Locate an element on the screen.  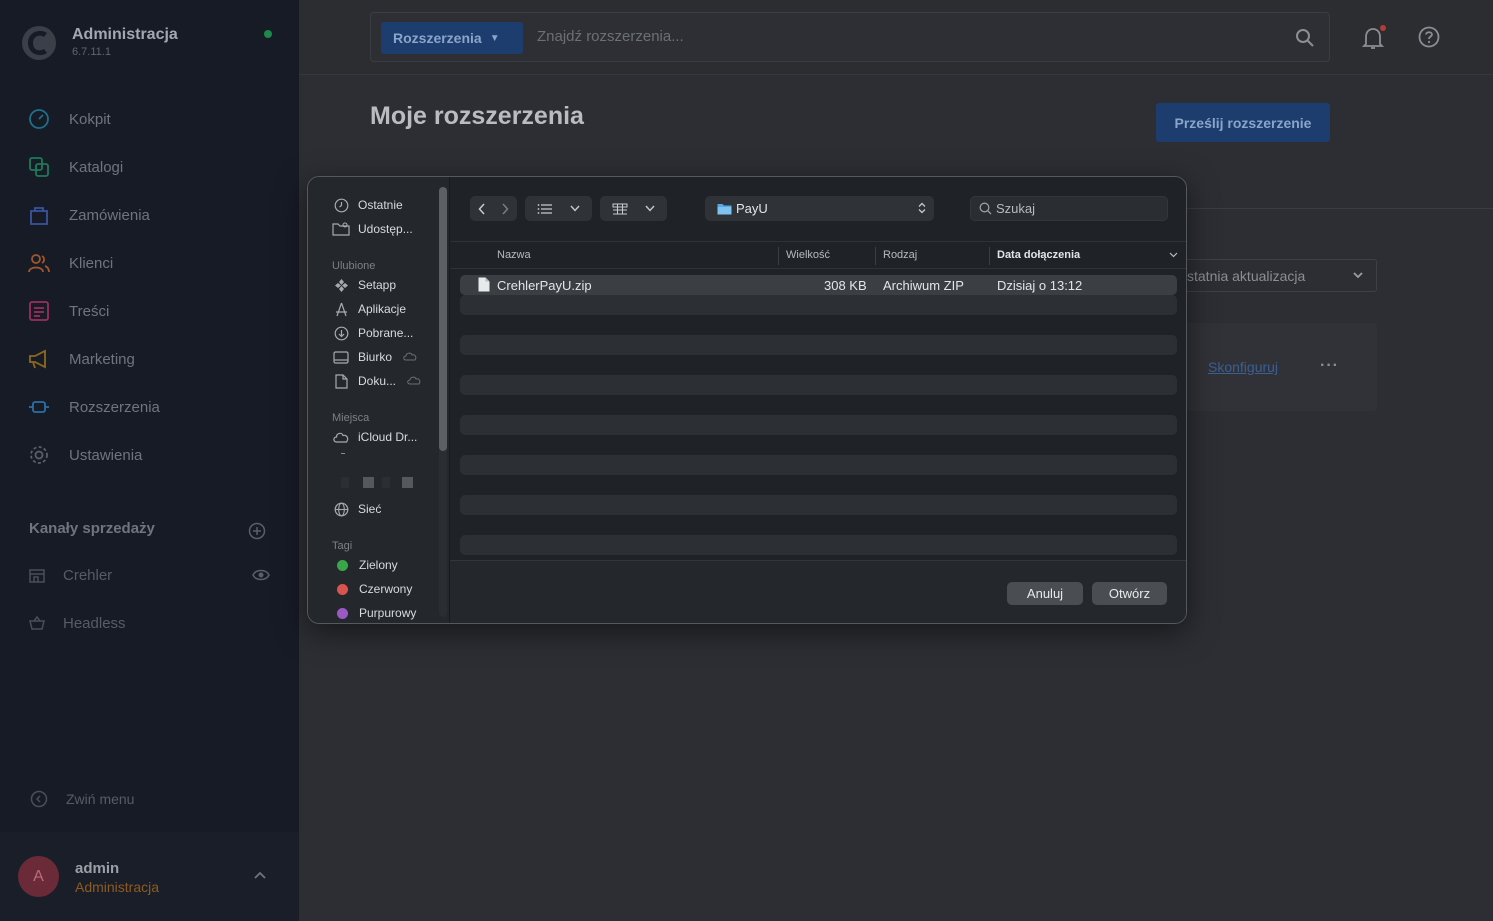
dialog-footer: Anuluj Otwórz is located at coordinates (818, 591).